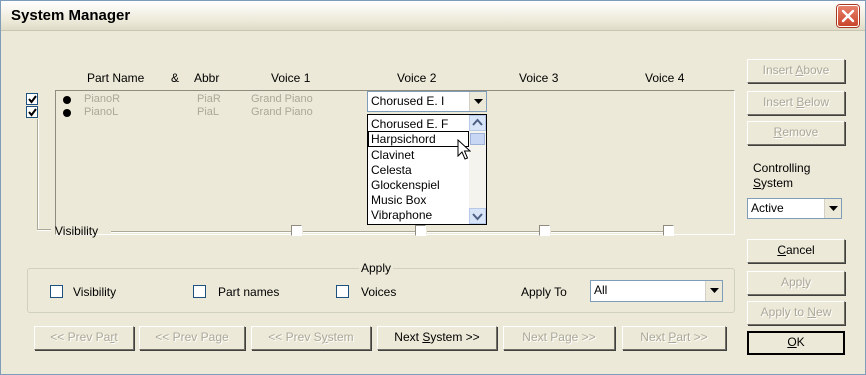 The width and height of the screenshot is (866, 375). I want to click on col-voice-3: Voice 3, so click(539, 78).